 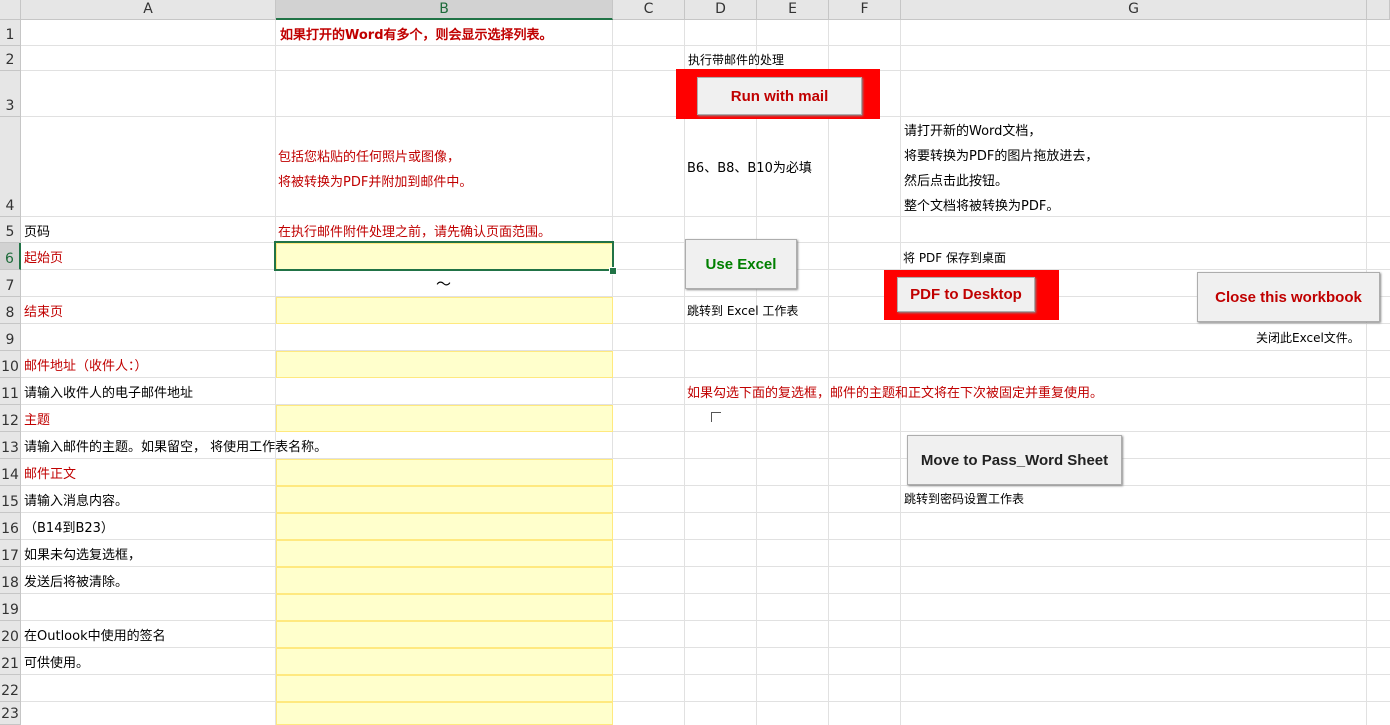 What do you see at coordinates (10, 256) in the screenshot?
I see `row-header-6: 6` at bounding box center [10, 256].